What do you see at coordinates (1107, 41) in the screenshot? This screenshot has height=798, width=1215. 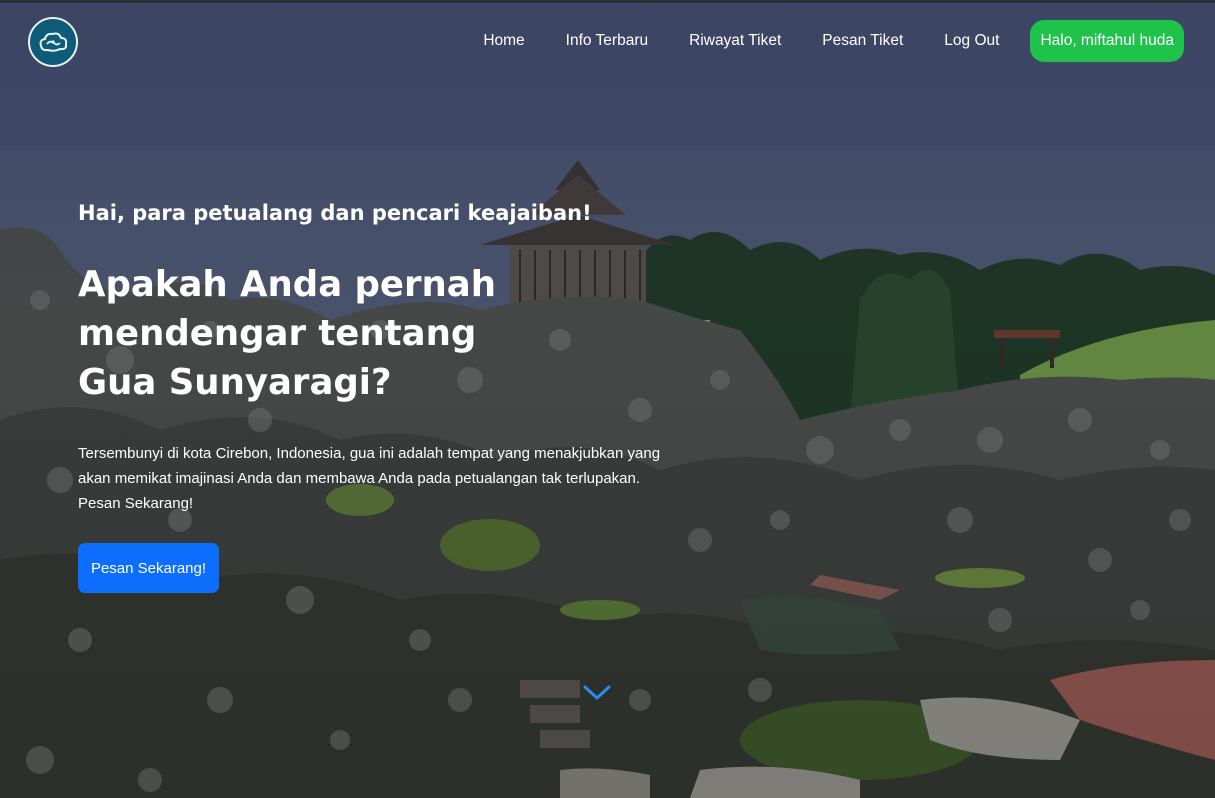 I see `user-greeting-button: Halo, miftahul huda` at bounding box center [1107, 41].